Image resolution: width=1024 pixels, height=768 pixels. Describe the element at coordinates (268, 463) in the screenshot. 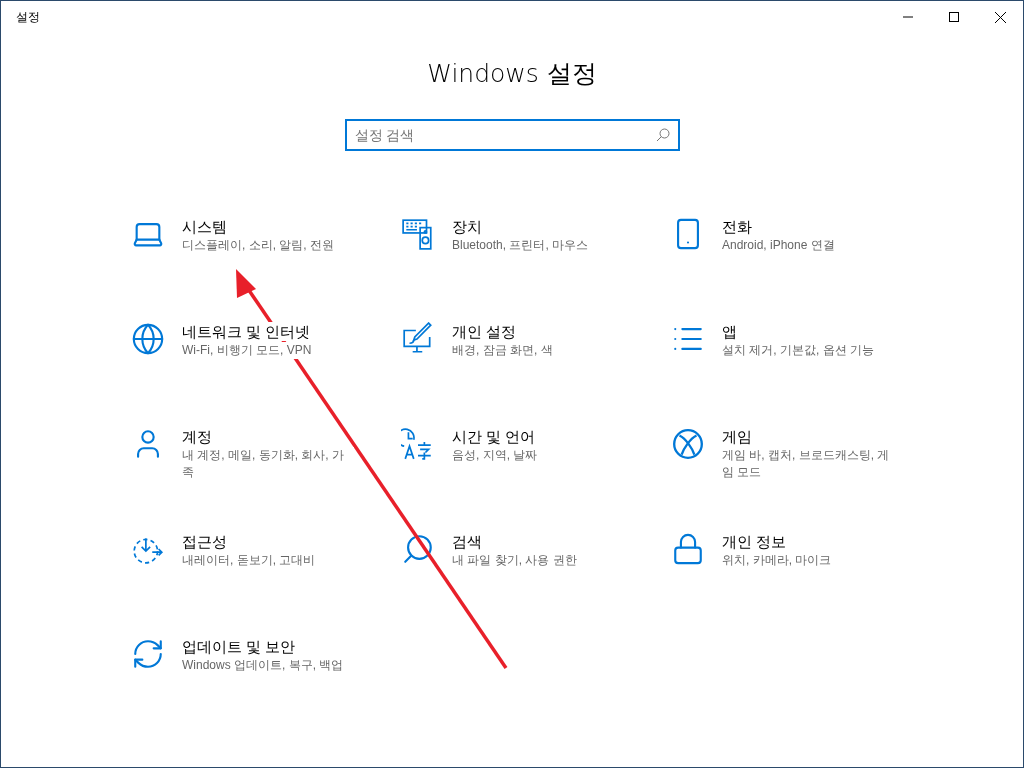

I see `category-description: 내 계정, 메일, 동기화, 회사, 가족` at that location.